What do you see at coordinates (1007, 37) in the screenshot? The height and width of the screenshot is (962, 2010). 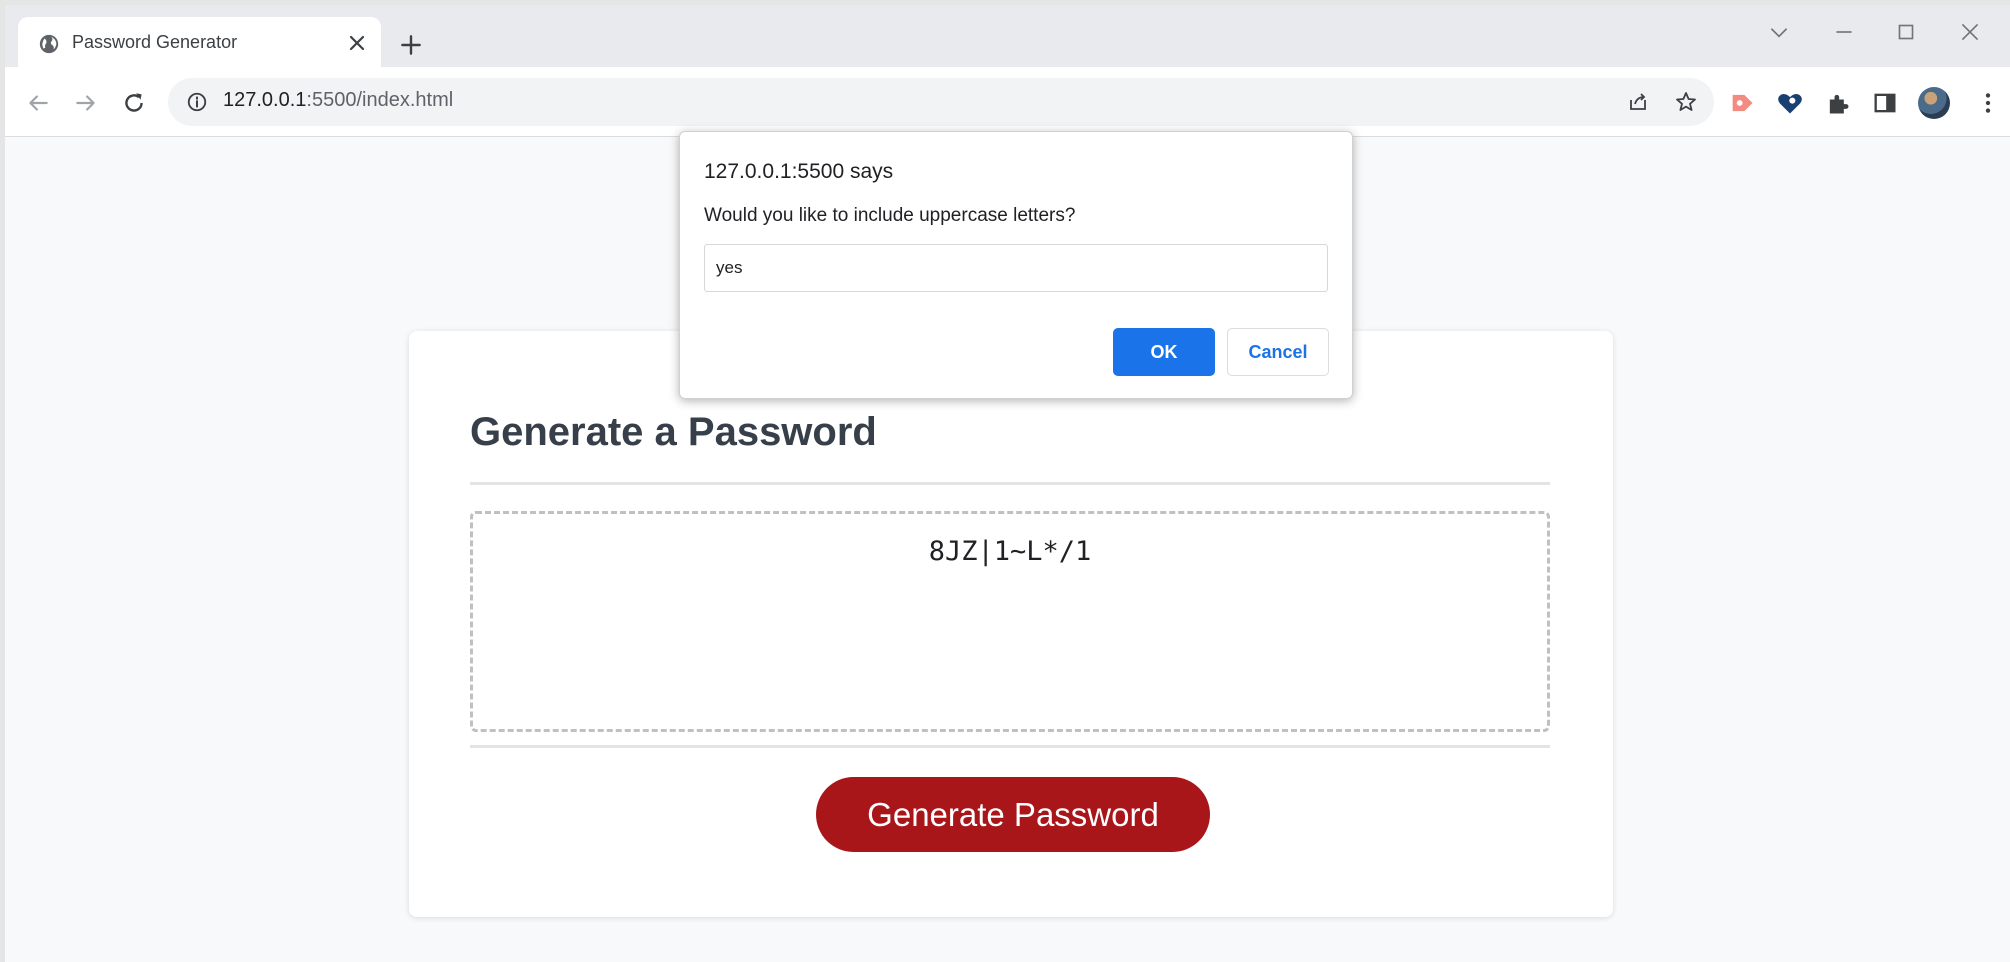 I see `tab-strip: Password Generator` at bounding box center [1007, 37].